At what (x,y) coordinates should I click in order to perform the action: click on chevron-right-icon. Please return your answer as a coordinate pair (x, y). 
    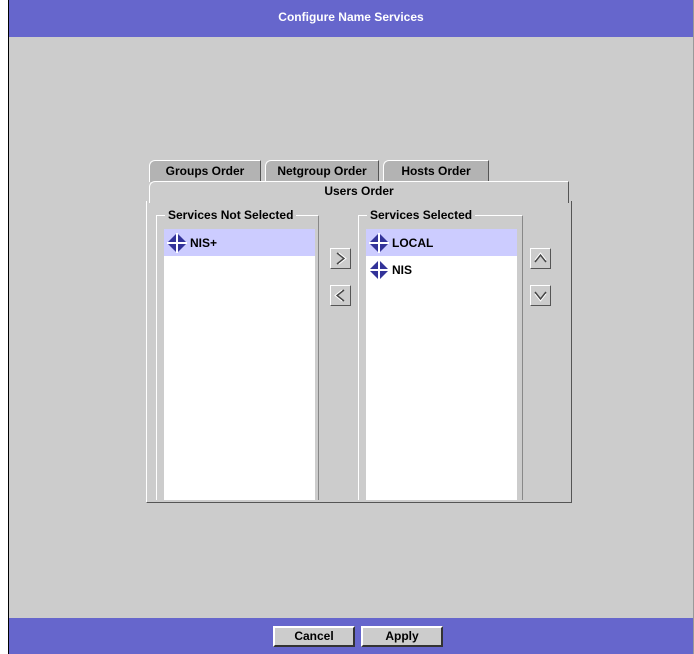
    Looking at the image, I should click on (341, 258).